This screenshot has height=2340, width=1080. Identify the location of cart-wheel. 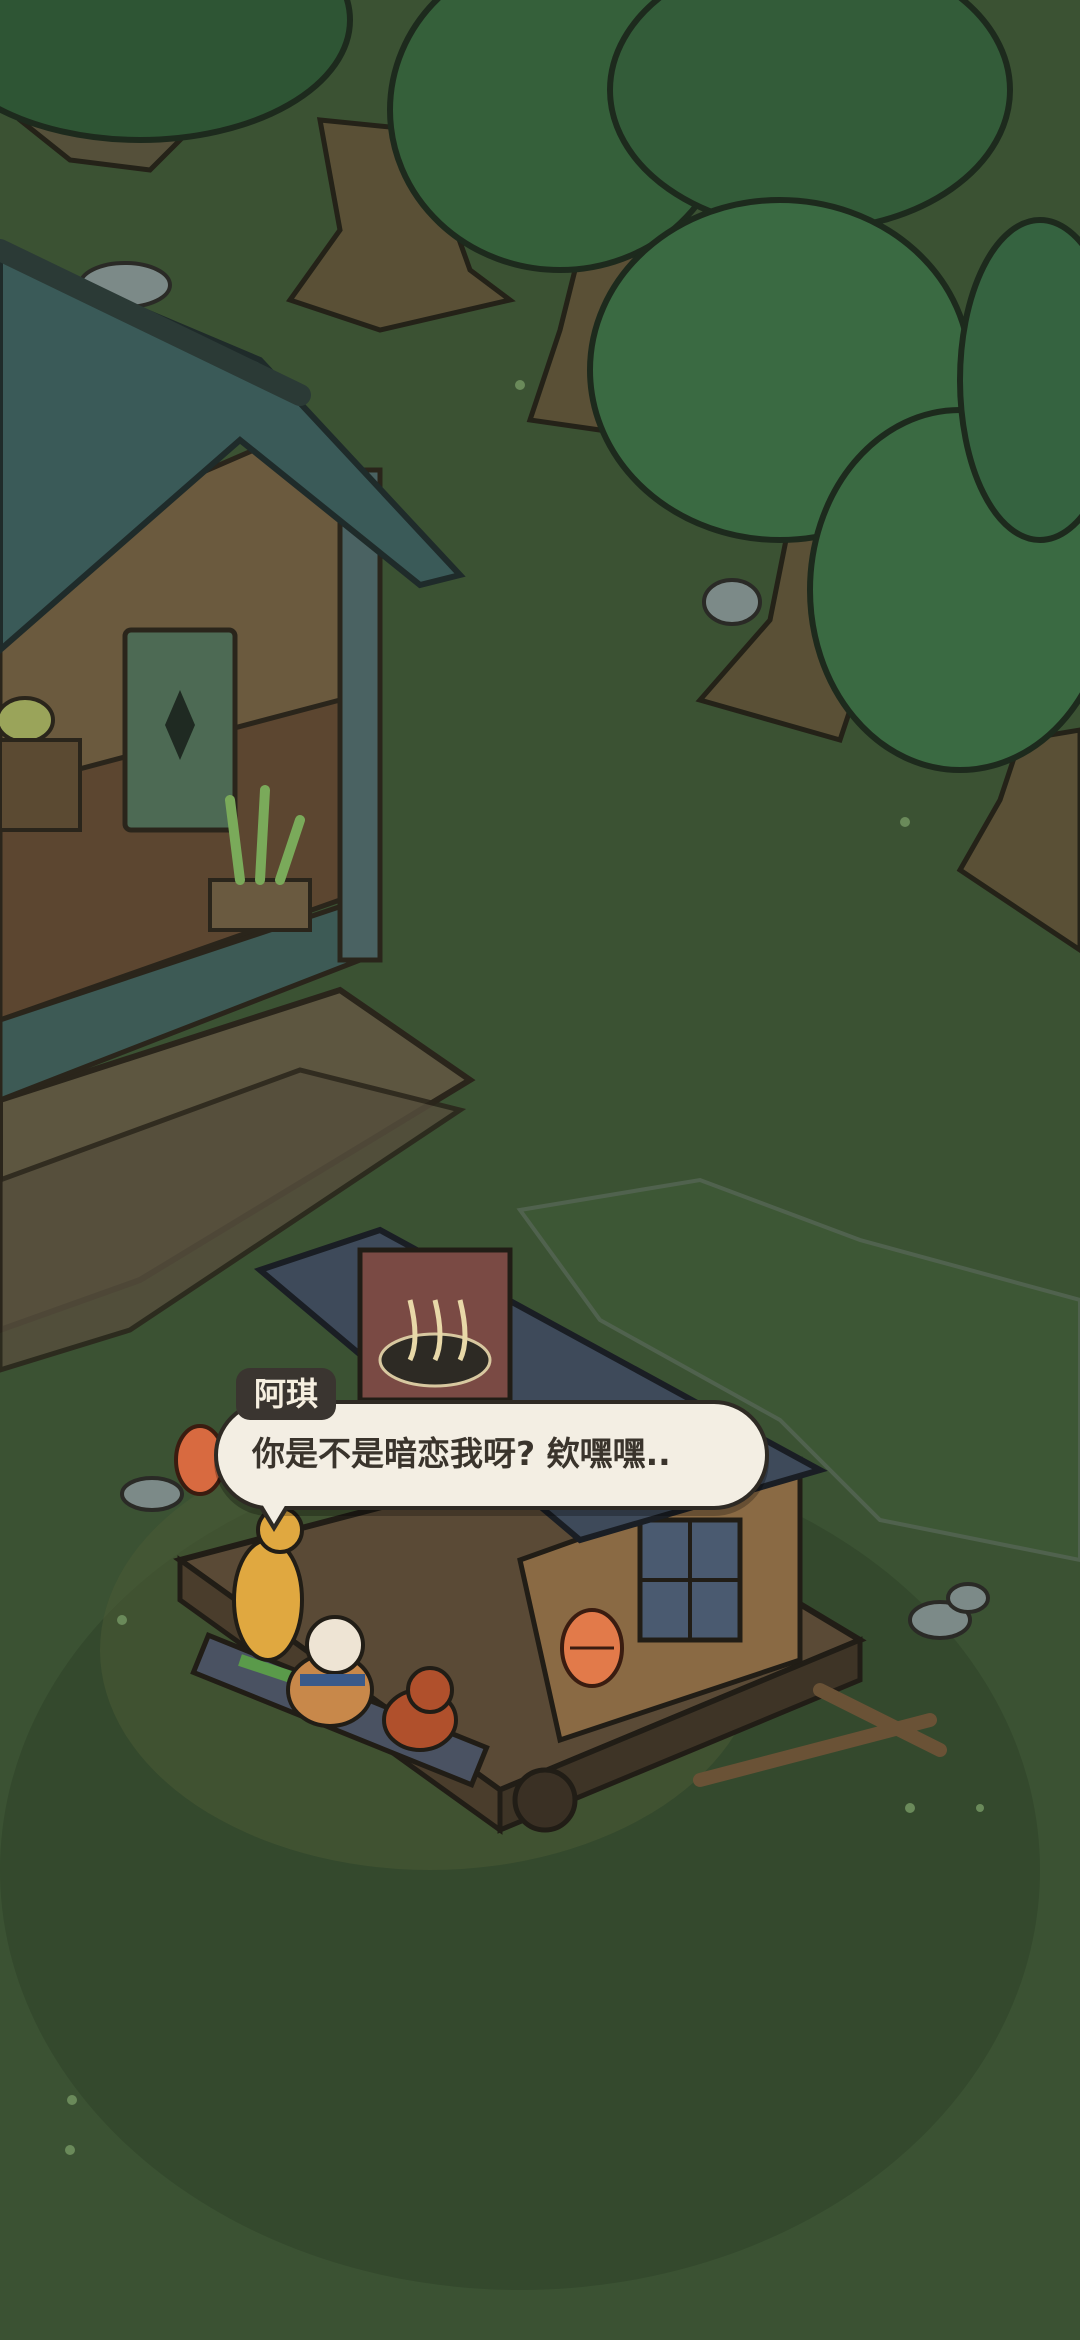
(545, 1800).